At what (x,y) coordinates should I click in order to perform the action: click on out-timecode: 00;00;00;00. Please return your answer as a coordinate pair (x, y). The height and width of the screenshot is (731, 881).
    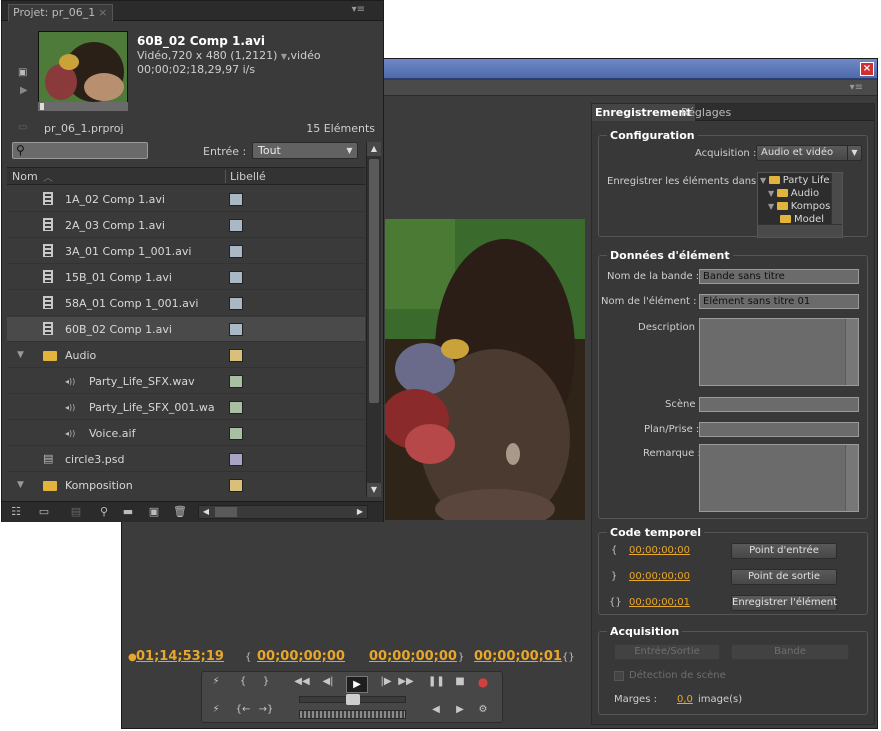
    Looking at the image, I should click on (413, 656).